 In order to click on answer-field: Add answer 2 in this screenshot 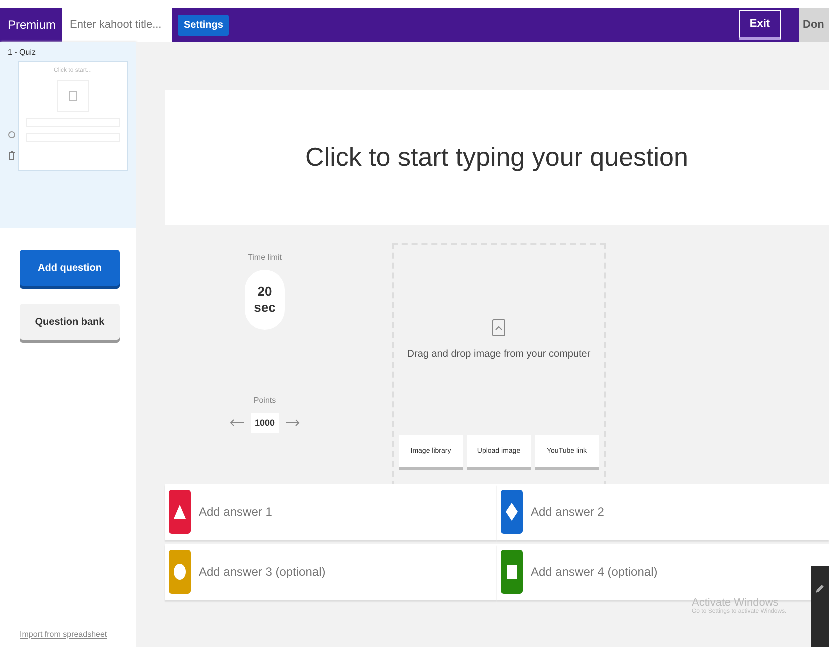, I will do `click(663, 512)`.